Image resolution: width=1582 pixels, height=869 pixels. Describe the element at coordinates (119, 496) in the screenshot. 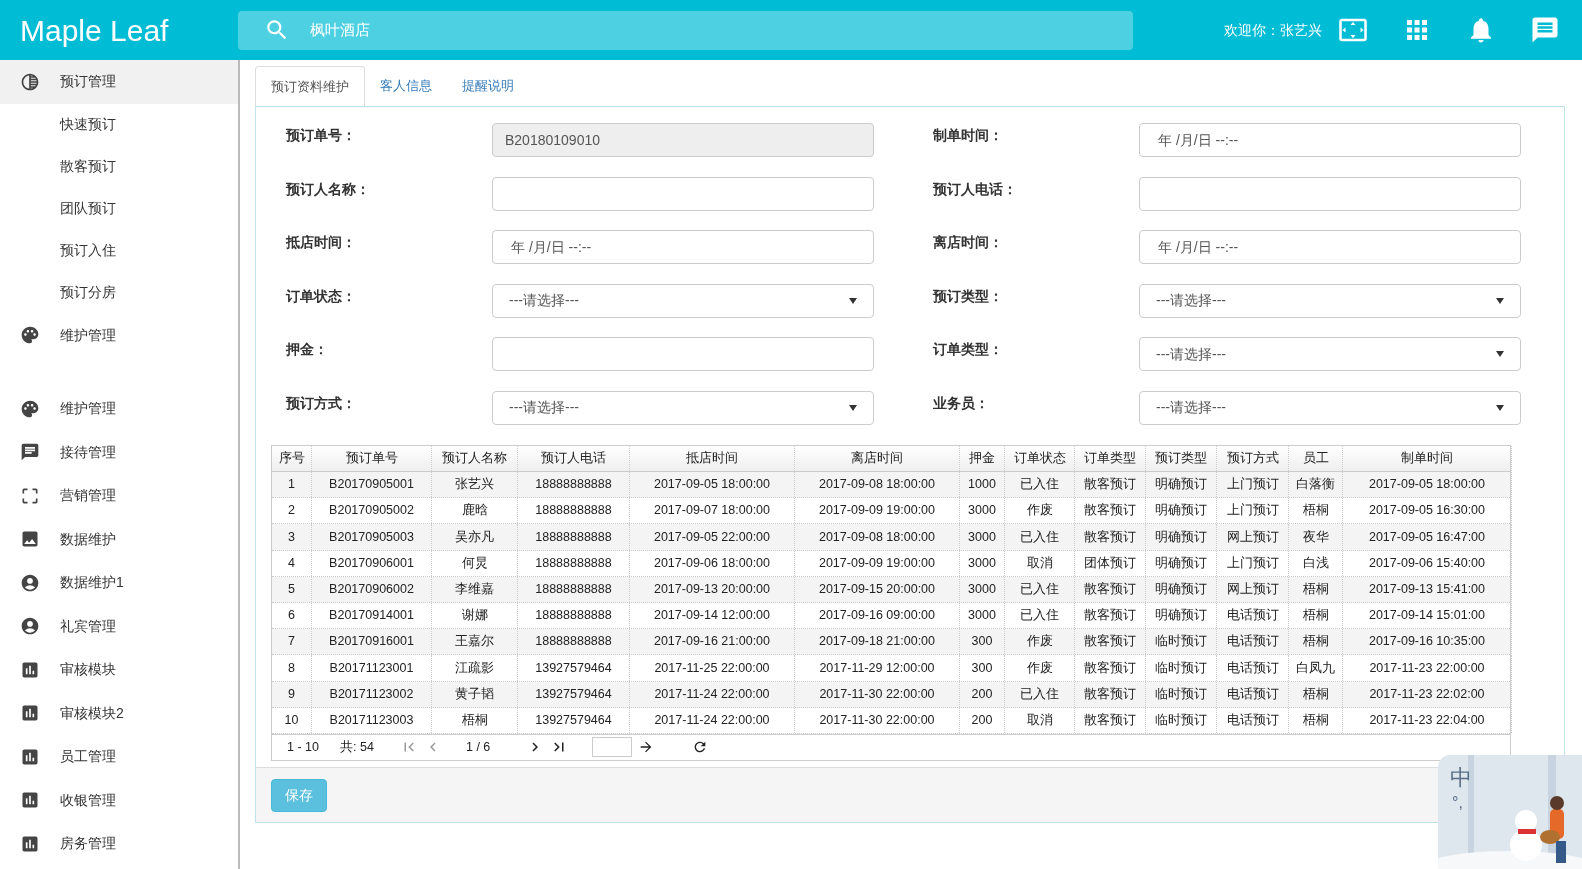

I see `sidebar-item: 营销管理` at that location.